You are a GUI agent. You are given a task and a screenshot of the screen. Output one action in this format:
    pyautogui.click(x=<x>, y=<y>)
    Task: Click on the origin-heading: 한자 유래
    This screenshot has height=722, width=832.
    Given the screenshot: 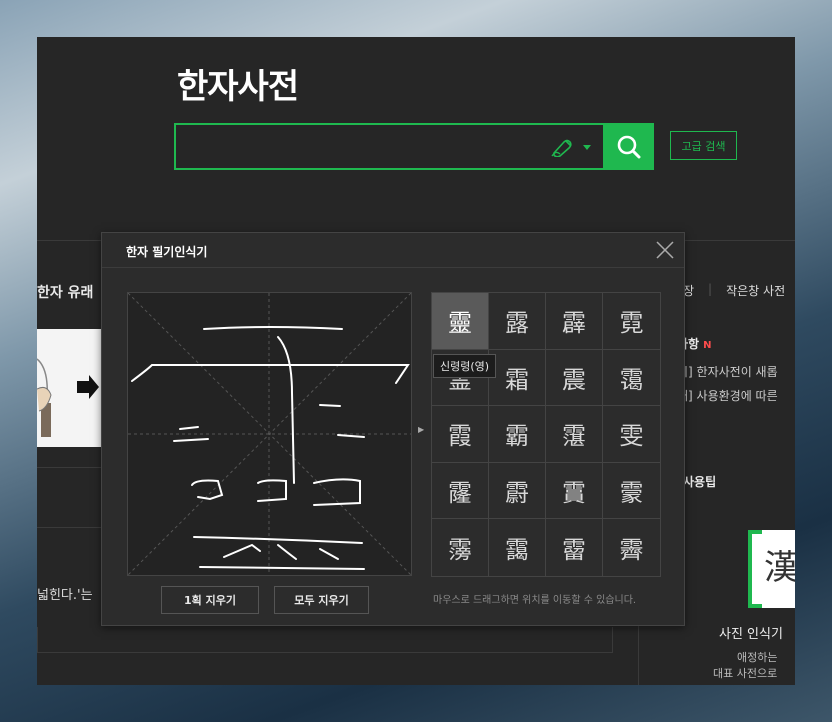 What is the action you would take?
    pyautogui.click(x=65, y=293)
    